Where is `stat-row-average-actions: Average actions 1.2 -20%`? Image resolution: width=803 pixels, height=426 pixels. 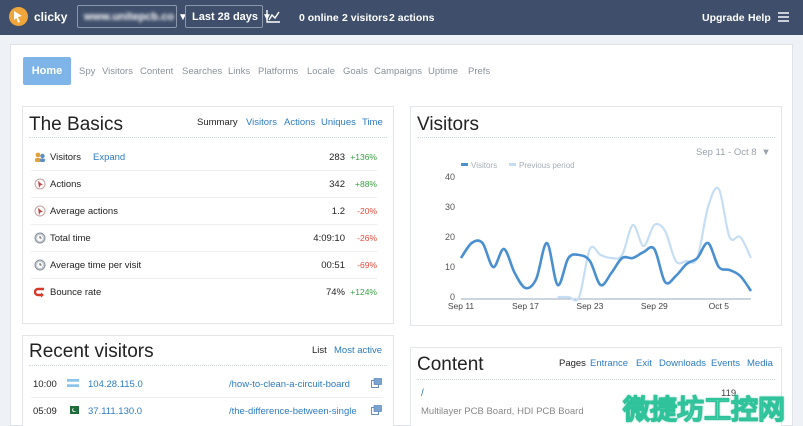 stat-row-average-actions: Average actions 1.2 -20% is located at coordinates (204, 211).